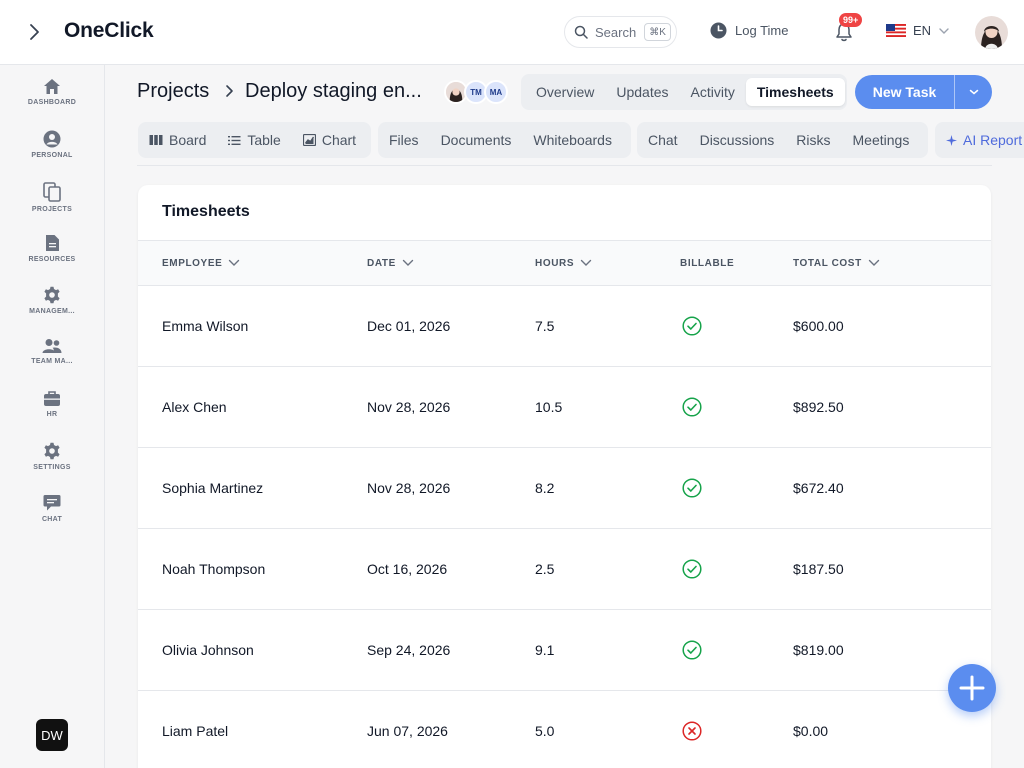 This screenshot has width=1024, height=768. What do you see at coordinates (407, 731) in the screenshot?
I see `date-cell: Jun 07, 2026` at bounding box center [407, 731].